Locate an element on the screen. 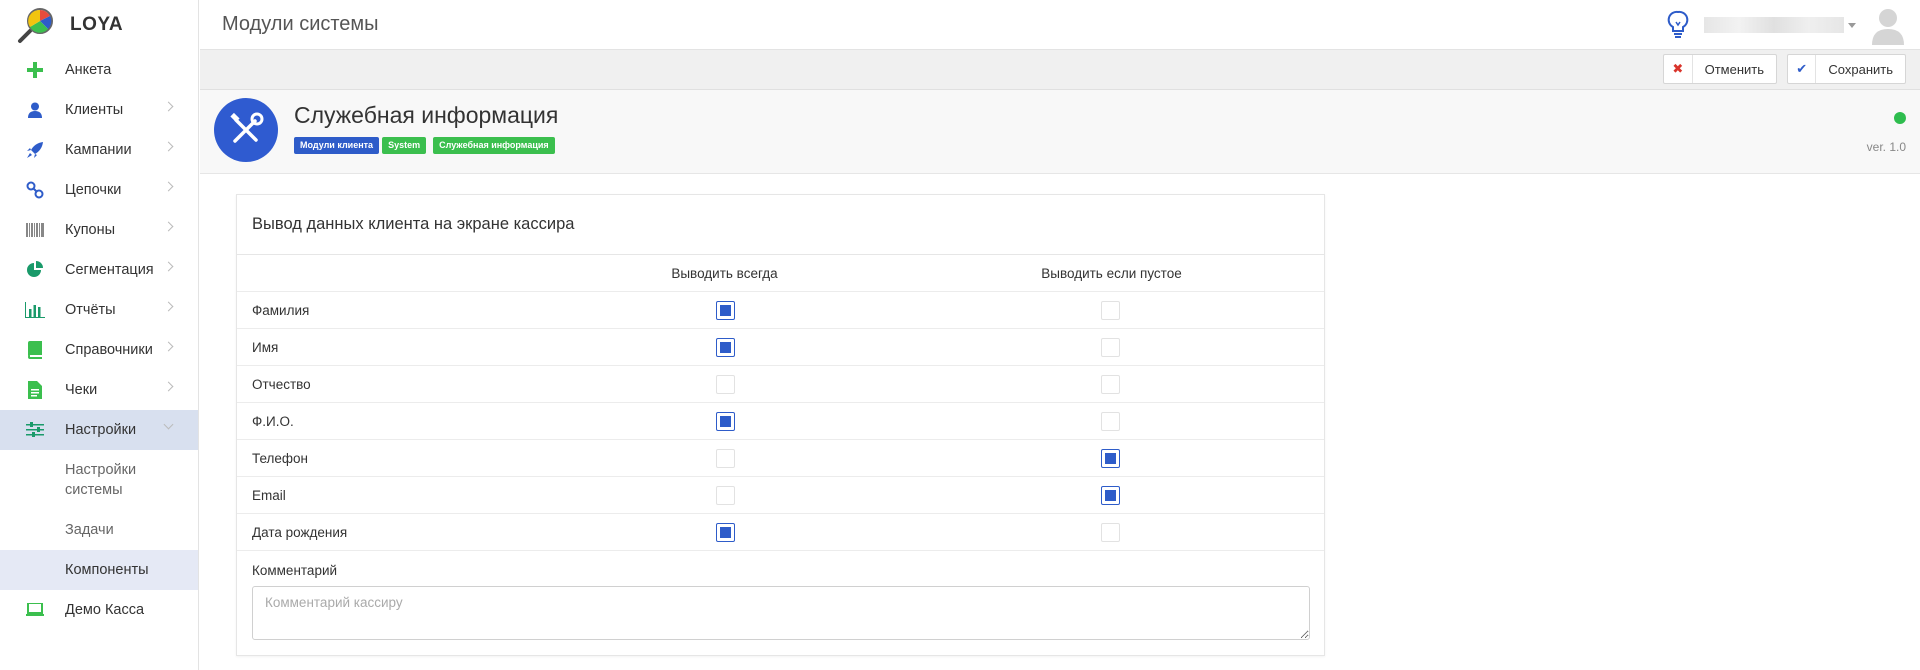  table-row: Отчество is located at coordinates (780, 384).